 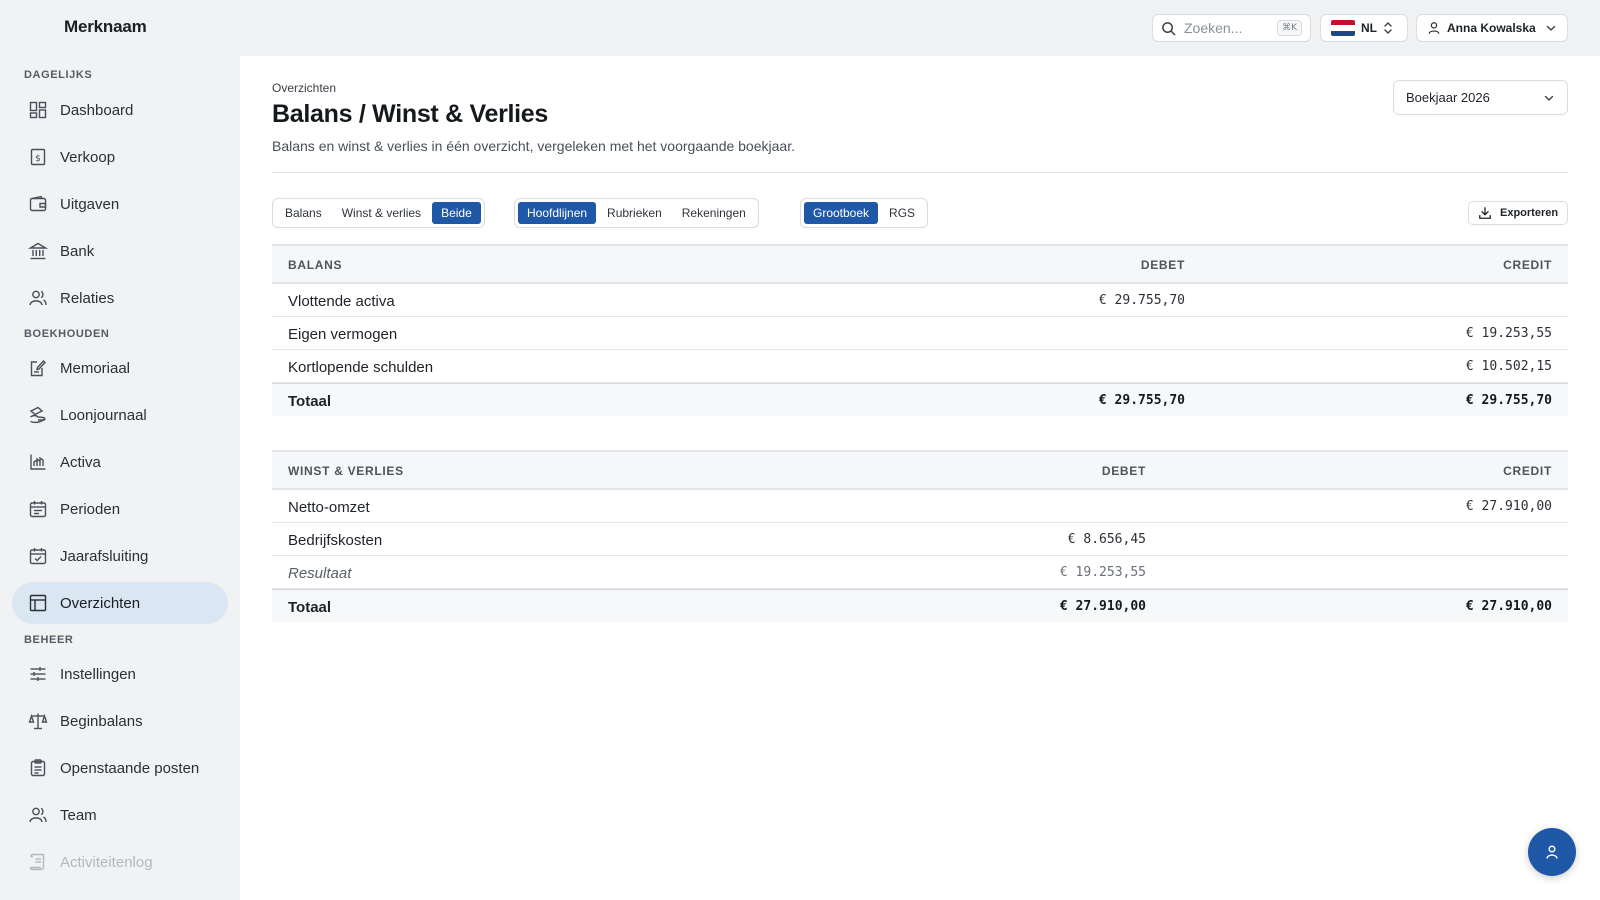 I want to click on result-debet: € 19.253,55, so click(x=1102, y=572).